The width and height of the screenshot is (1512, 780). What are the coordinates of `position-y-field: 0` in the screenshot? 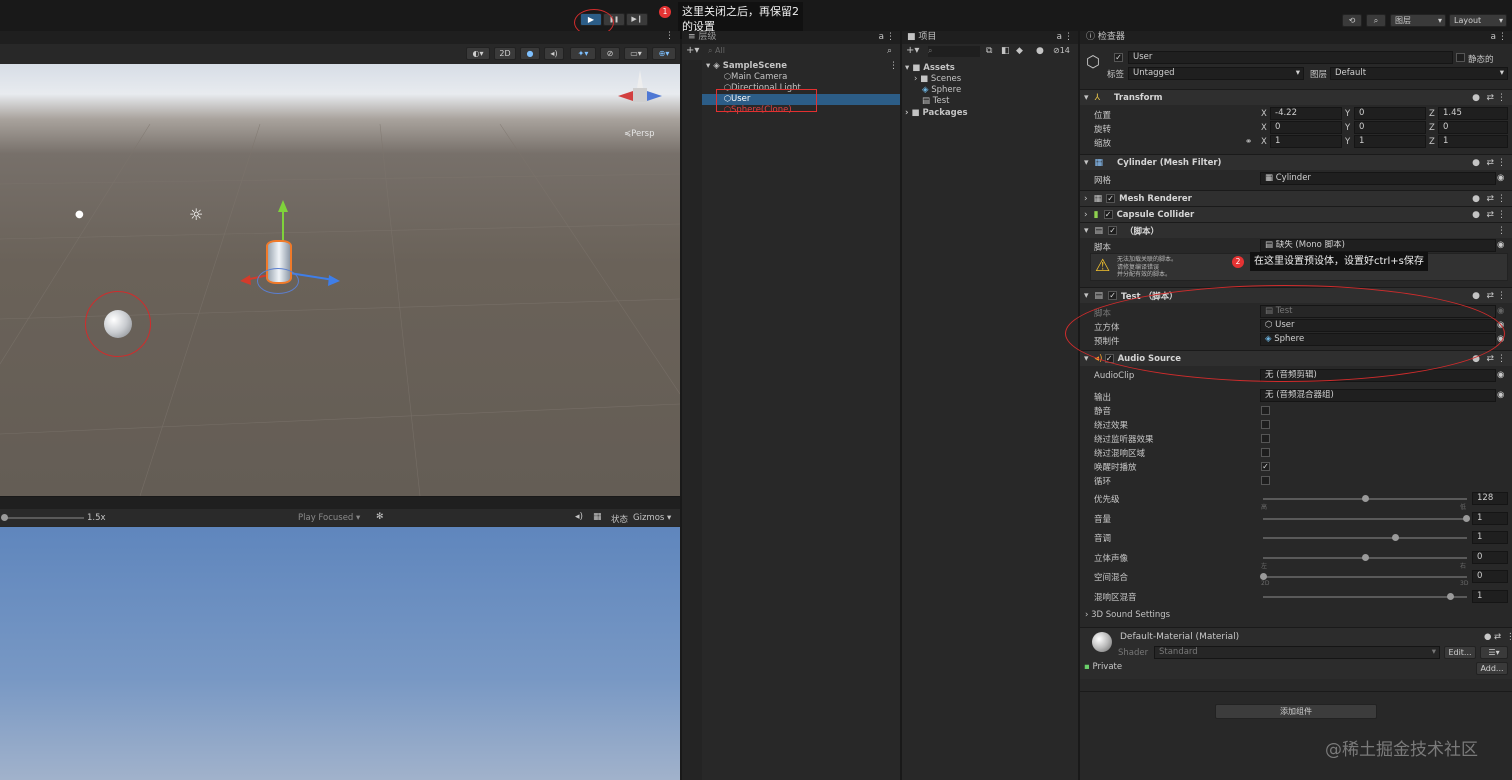 It's located at (1390, 113).